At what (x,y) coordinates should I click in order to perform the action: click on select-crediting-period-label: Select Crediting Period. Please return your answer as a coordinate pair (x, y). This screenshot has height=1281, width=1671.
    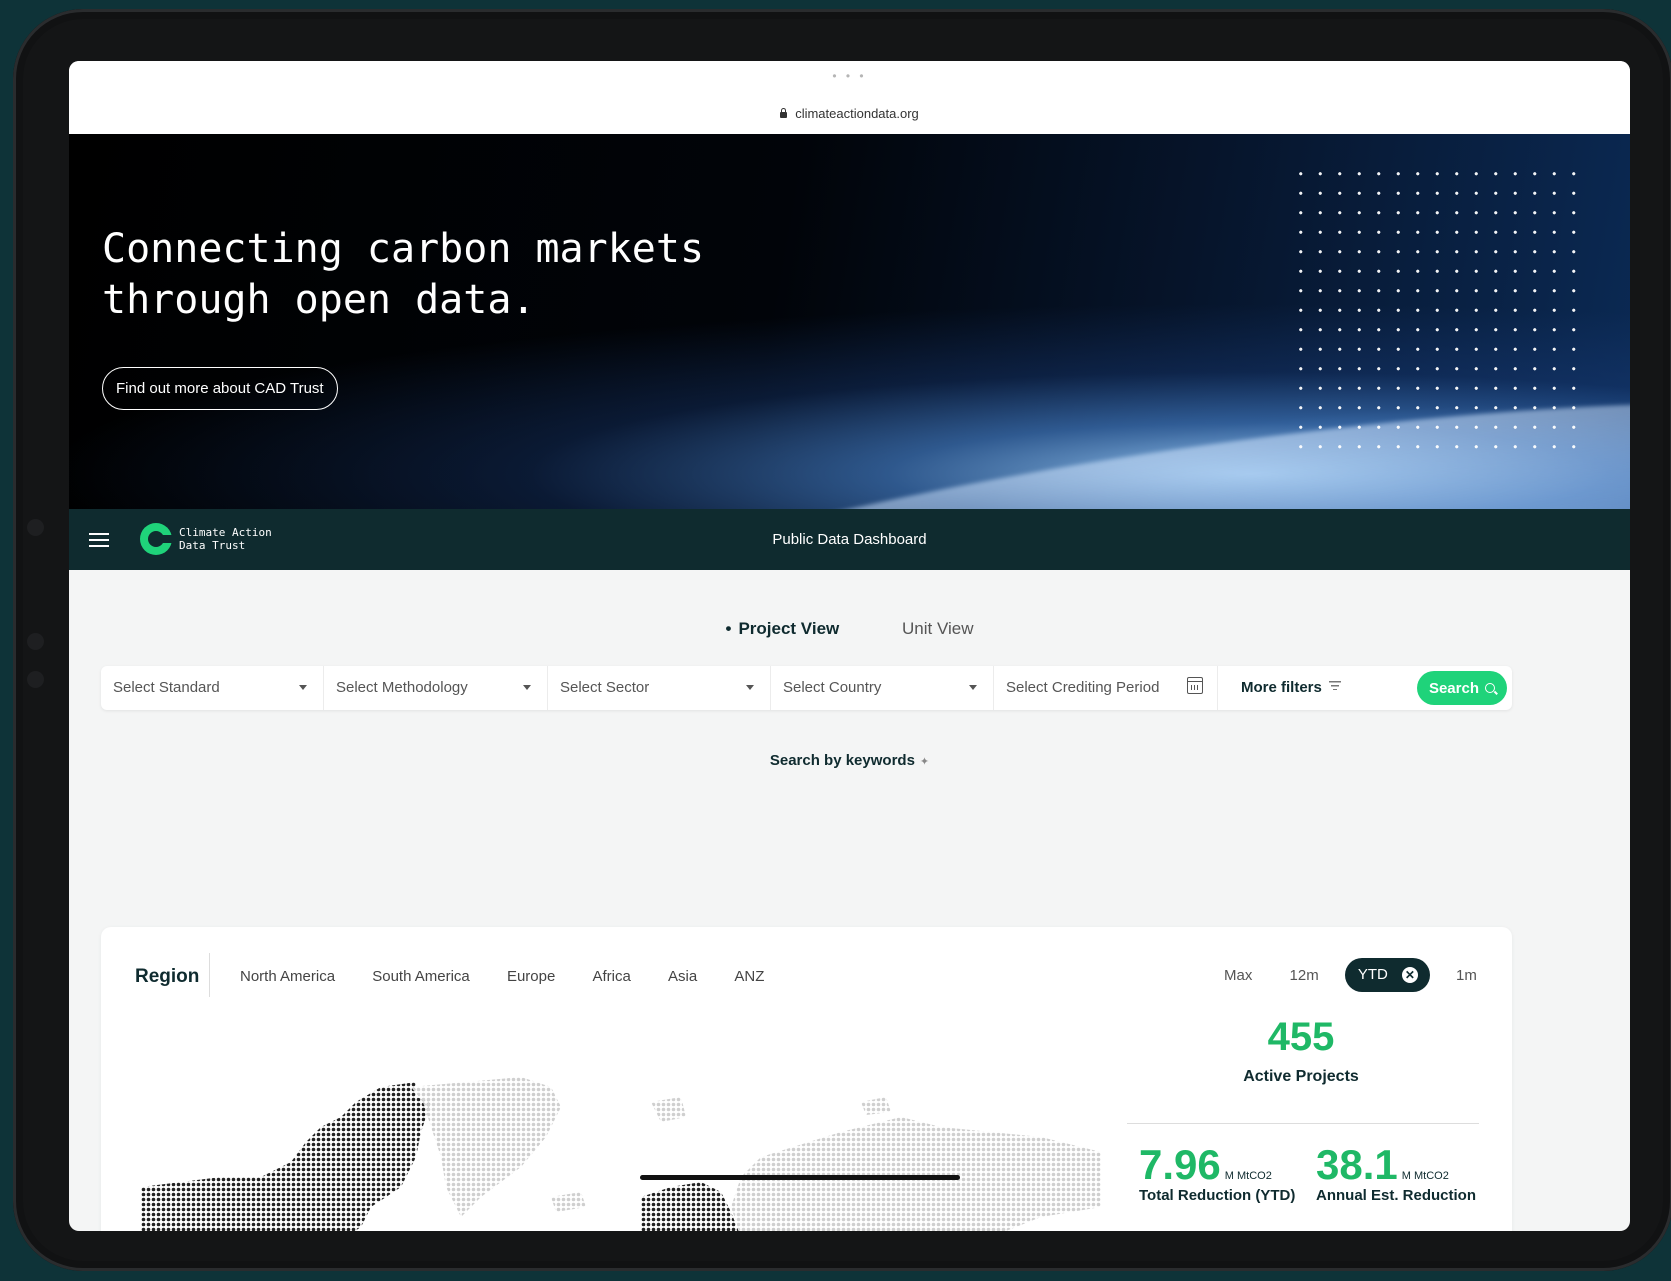
    Looking at the image, I should click on (1083, 687).